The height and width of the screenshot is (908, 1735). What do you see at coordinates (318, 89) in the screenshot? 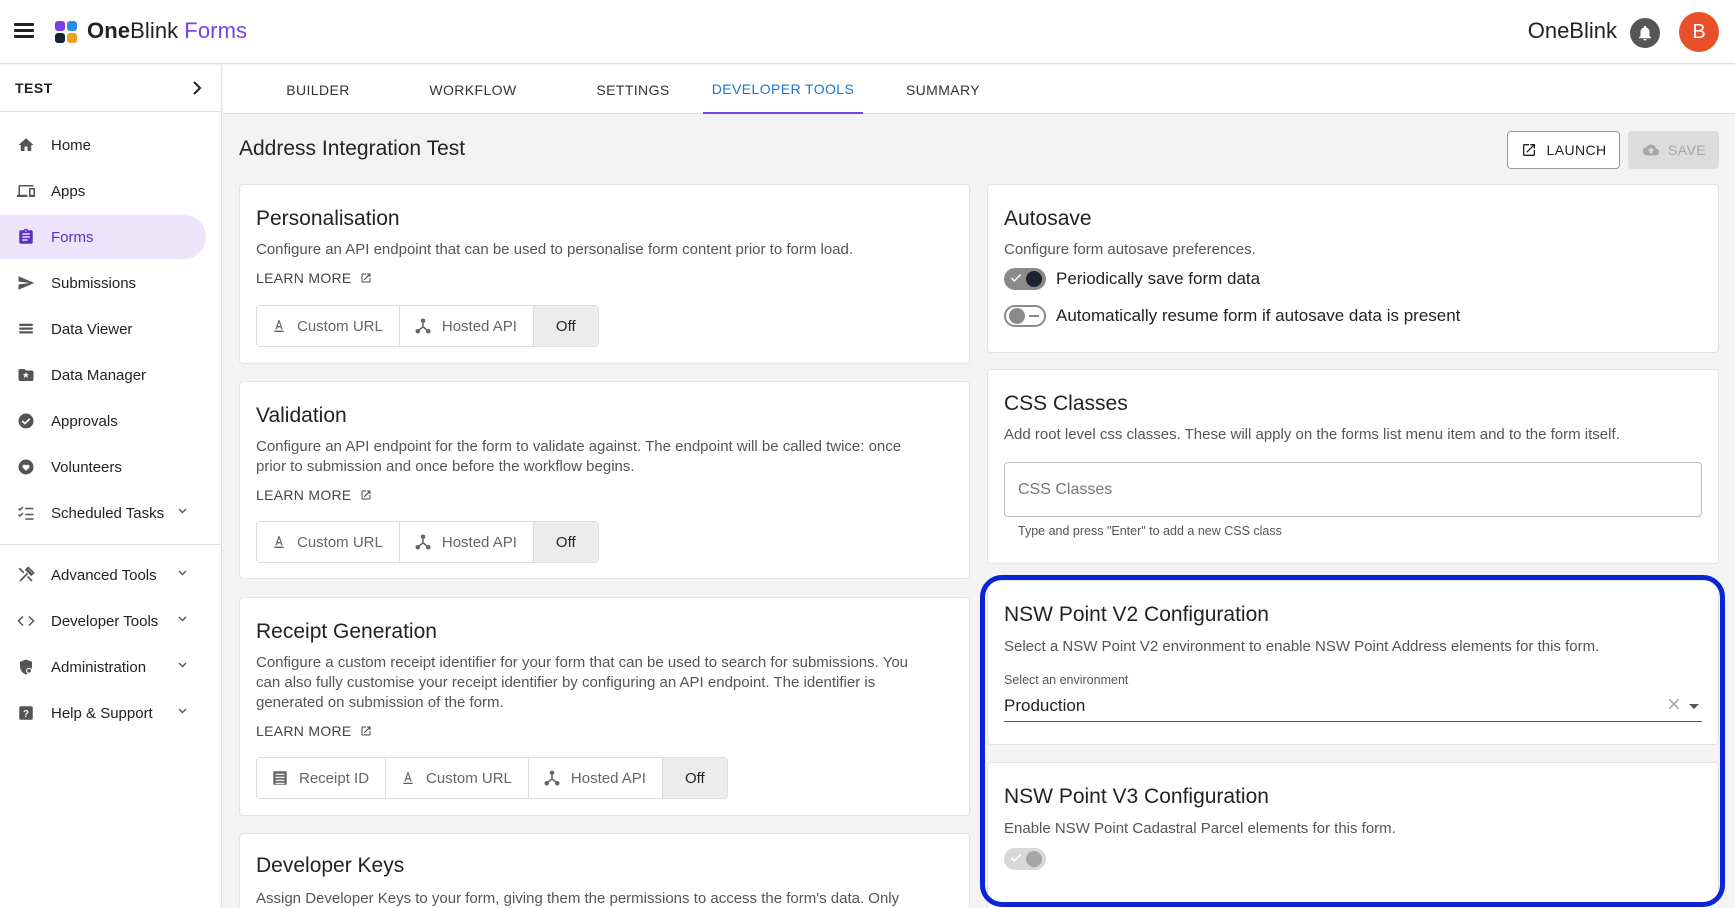
I see `tab-builder: BUILDER` at bounding box center [318, 89].